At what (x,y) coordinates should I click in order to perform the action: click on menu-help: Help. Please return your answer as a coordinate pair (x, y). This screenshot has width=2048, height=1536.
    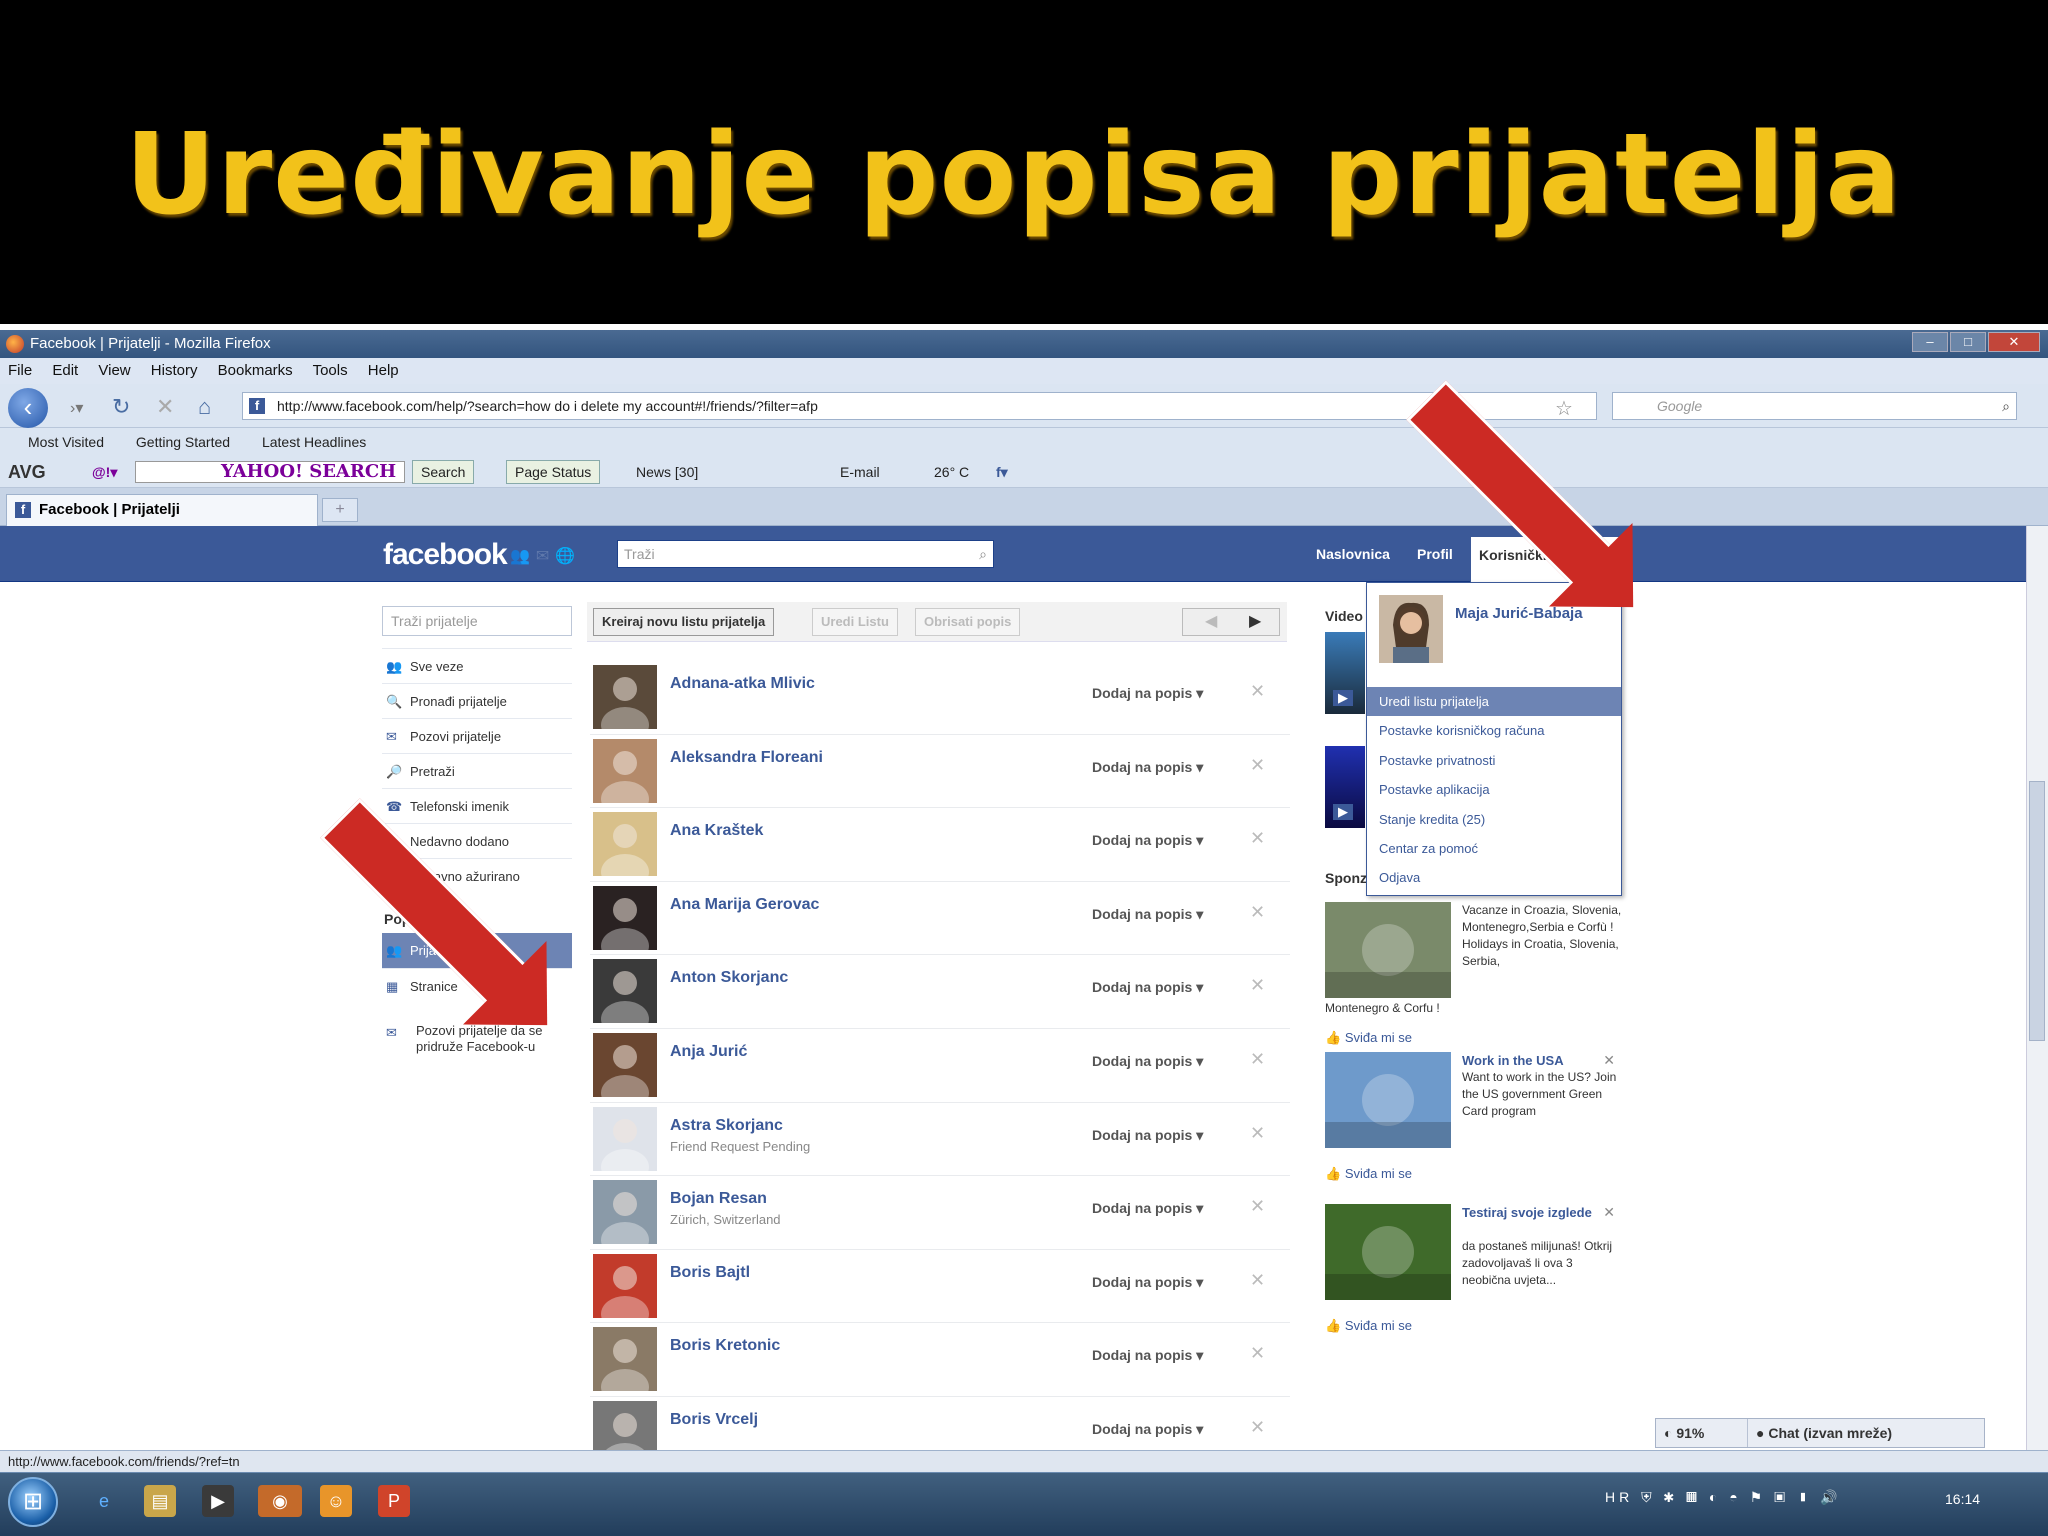
    Looking at the image, I should click on (383, 370).